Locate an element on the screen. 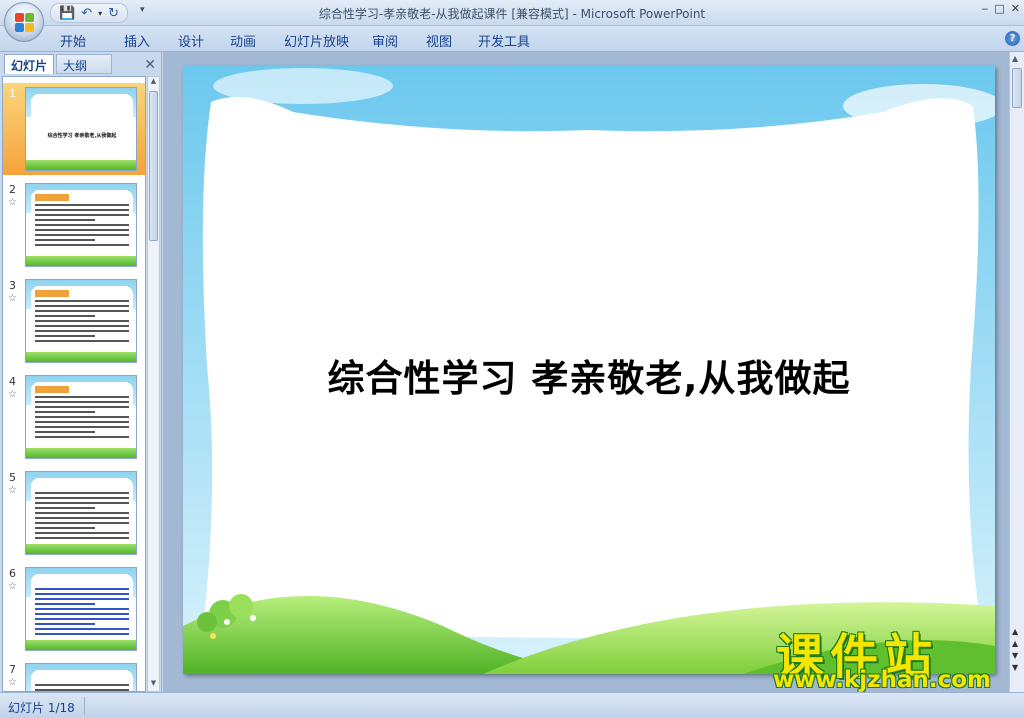 This screenshot has width=1024, height=718. slide-thumbnail: 6 ☆ is located at coordinates (74, 609).